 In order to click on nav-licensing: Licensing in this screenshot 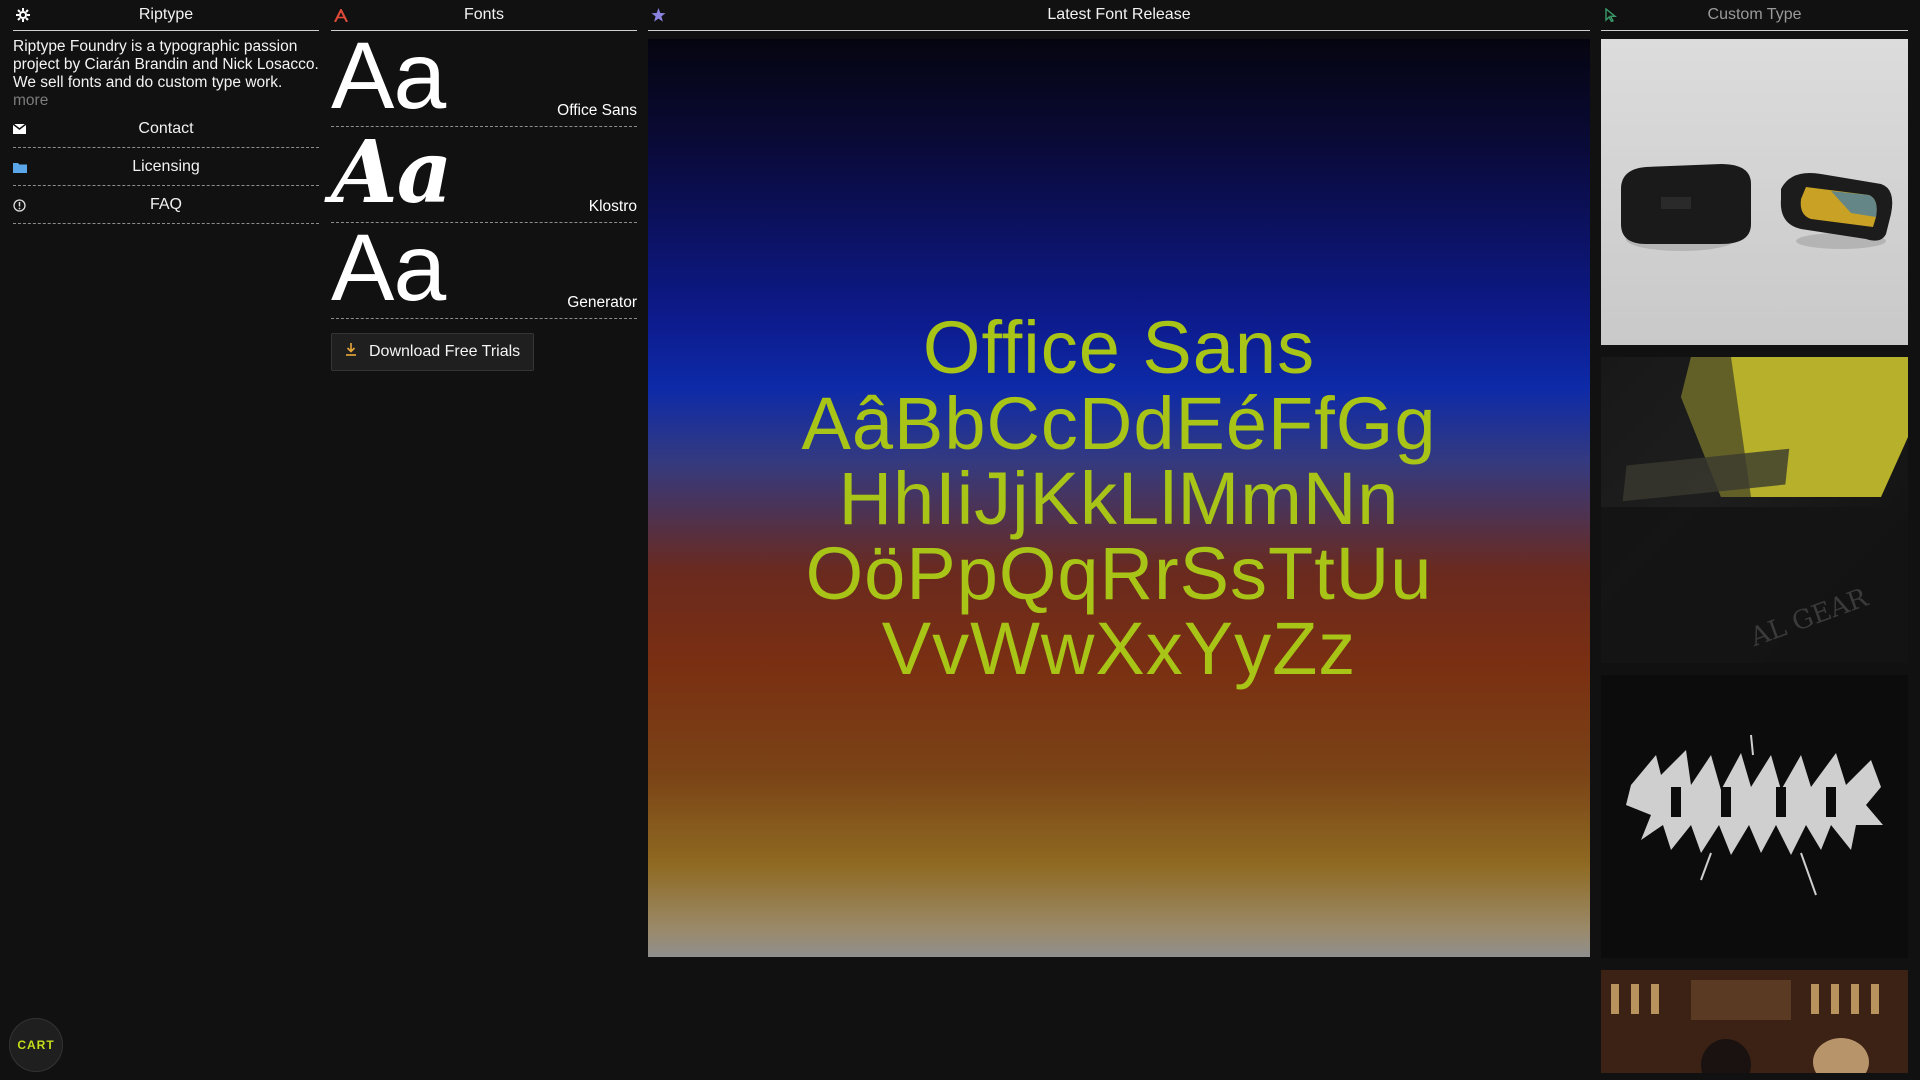, I will do `click(166, 167)`.